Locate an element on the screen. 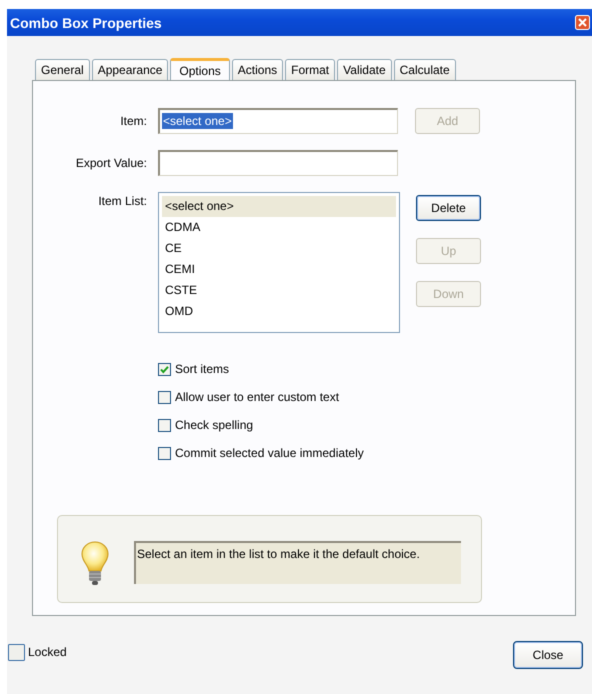  tab: Appearance is located at coordinates (130, 69).